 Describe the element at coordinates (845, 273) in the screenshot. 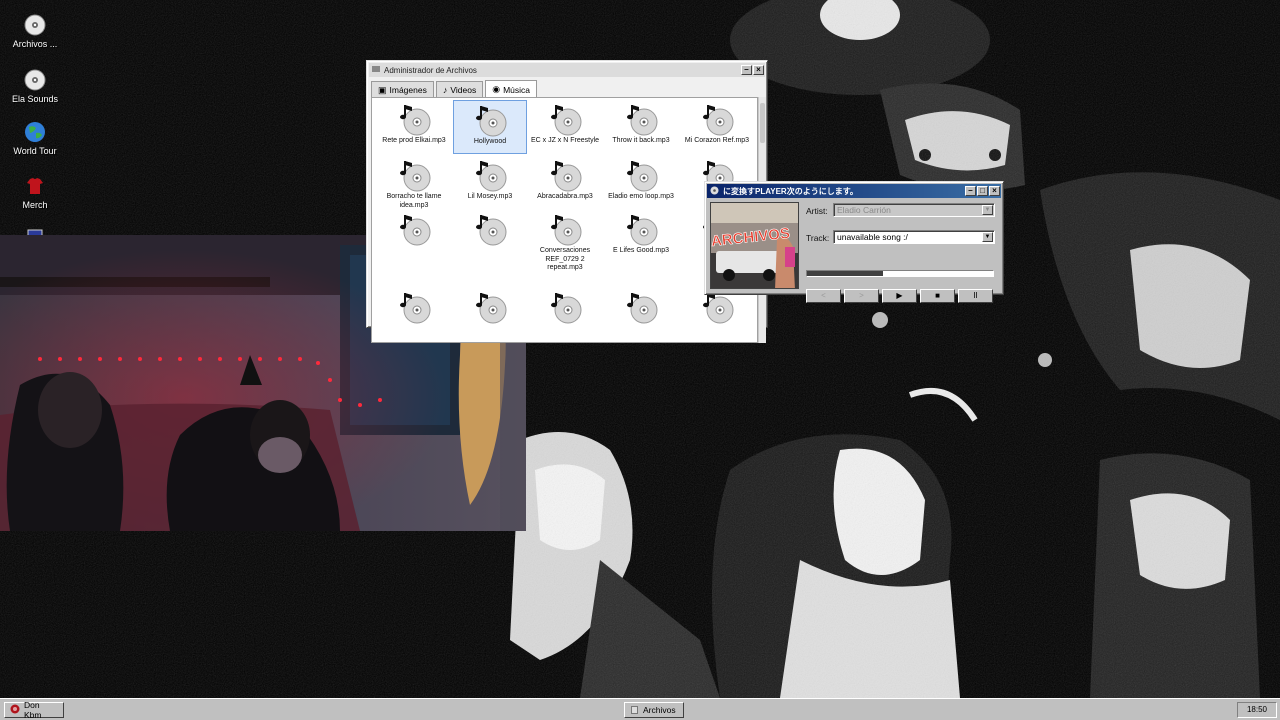

I see `progress-fill` at that location.